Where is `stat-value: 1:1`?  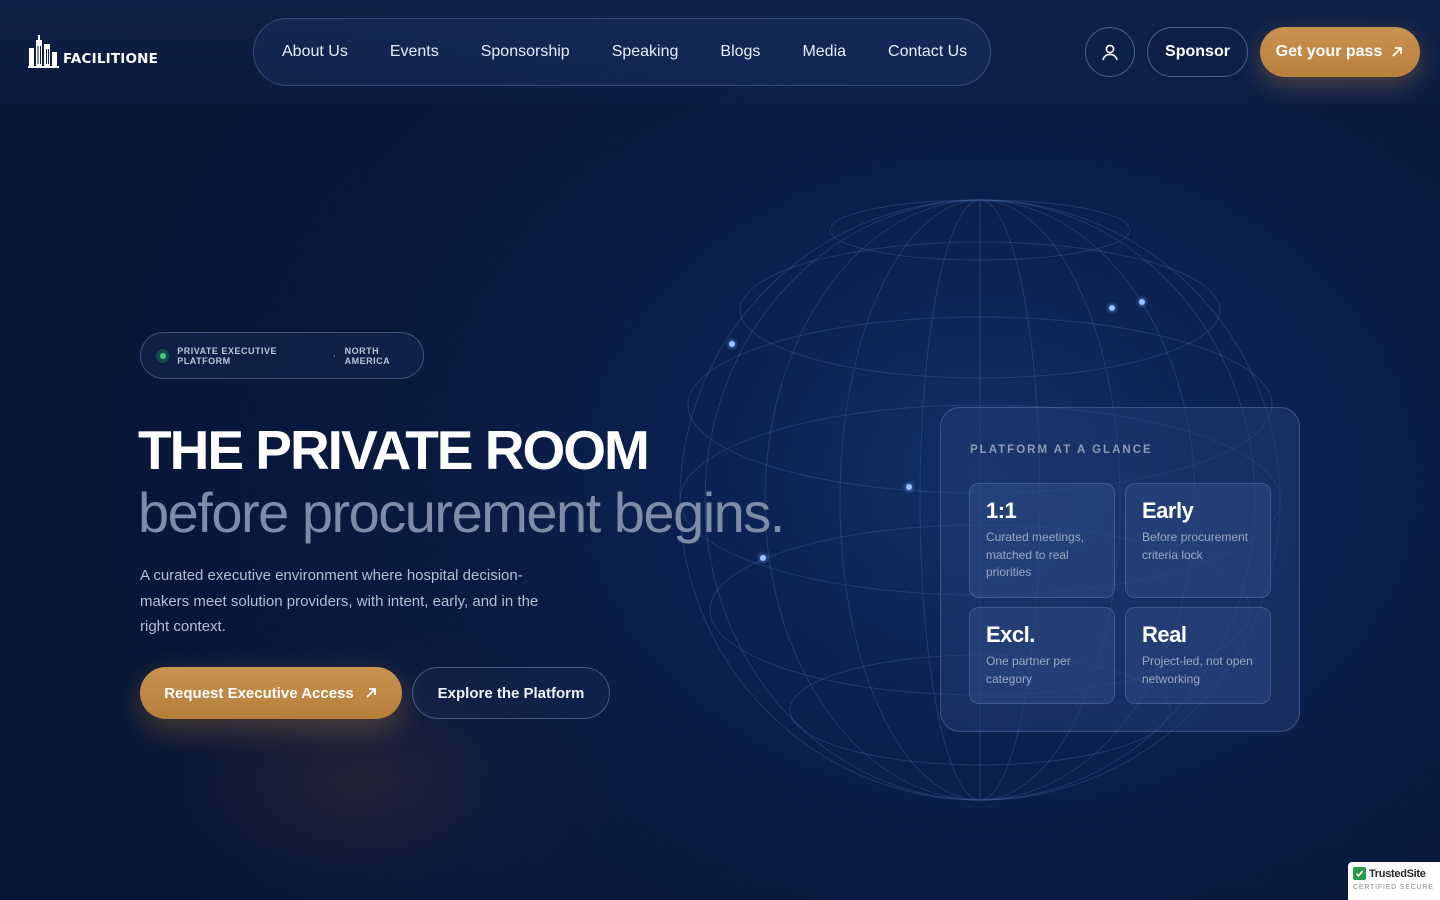 stat-value: 1:1 is located at coordinates (1001, 510).